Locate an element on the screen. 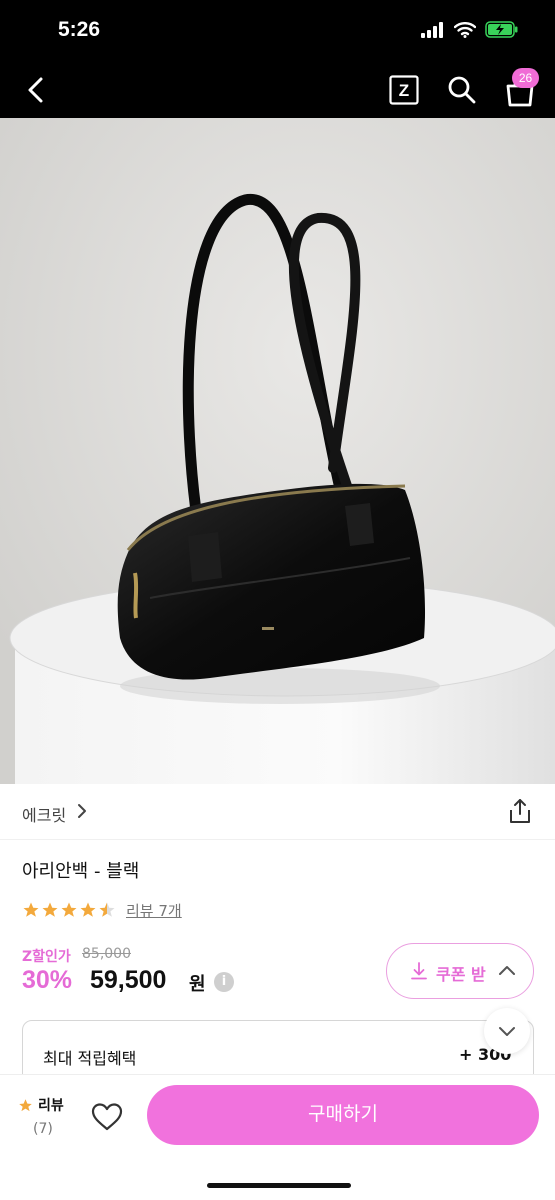  battery-charging-icon is located at coordinates (501, 29).